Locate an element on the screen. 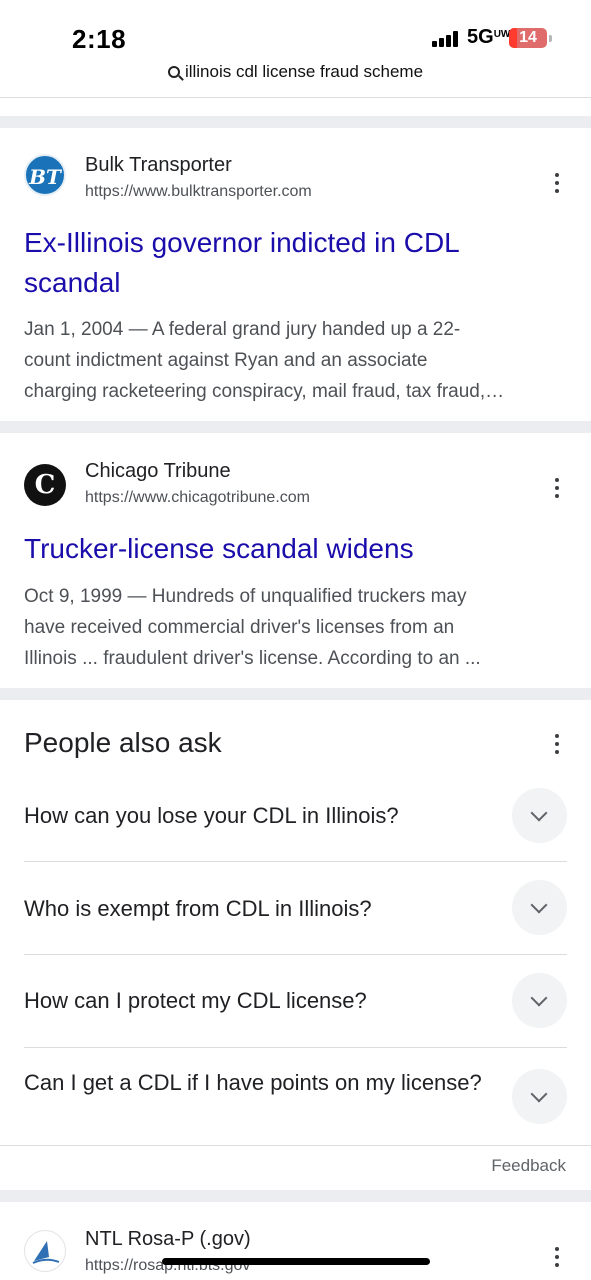 Image resolution: width=591 pixels, height=1280 pixels. cellular-signal-icon is located at coordinates (447, 39).